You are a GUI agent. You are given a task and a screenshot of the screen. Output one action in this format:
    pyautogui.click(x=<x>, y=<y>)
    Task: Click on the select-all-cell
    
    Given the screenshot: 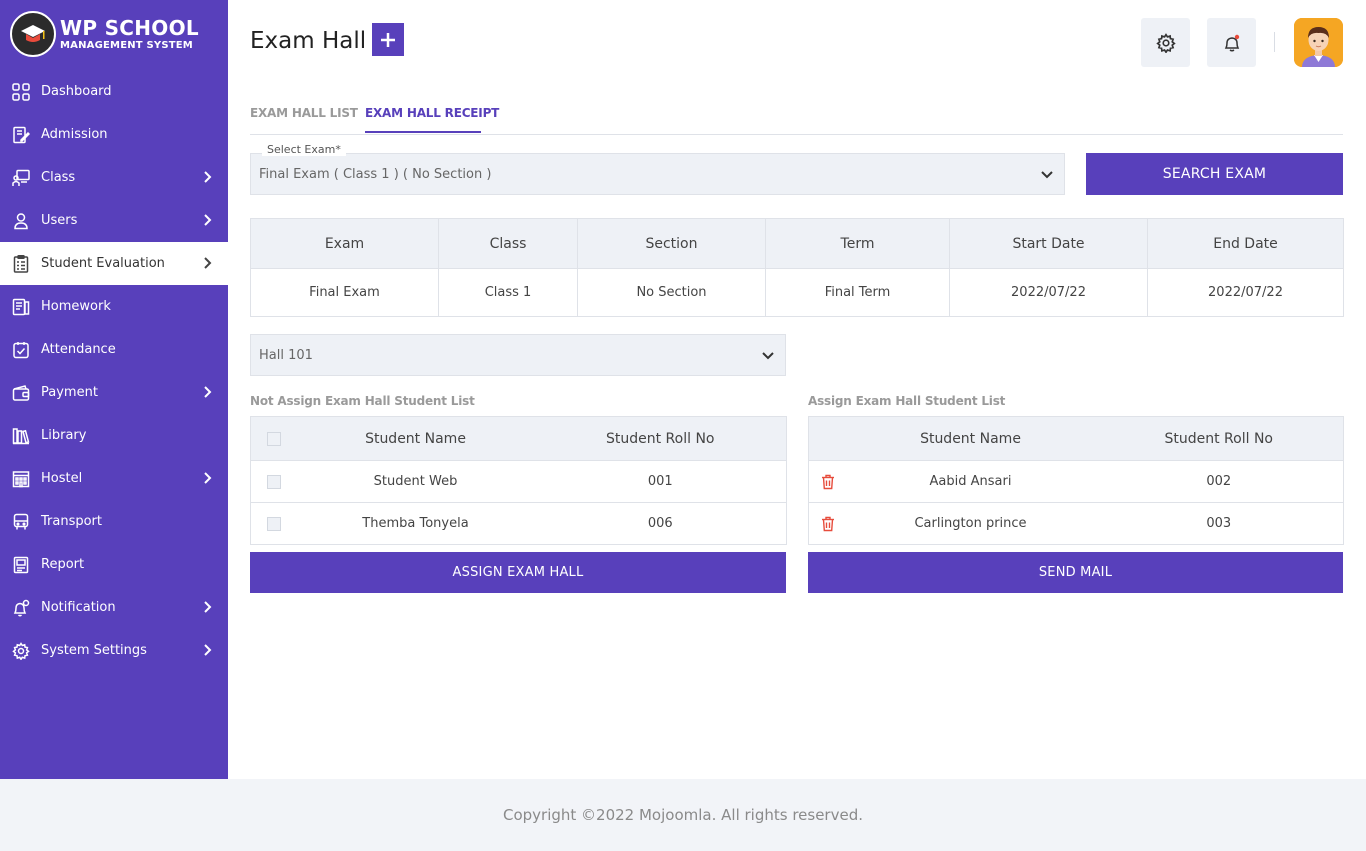 What is the action you would take?
    pyautogui.click(x=273, y=438)
    